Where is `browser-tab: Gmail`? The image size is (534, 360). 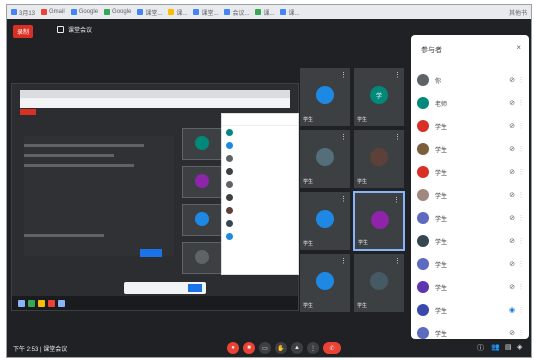
browser-tab: Gmail is located at coordinates (53, 12).